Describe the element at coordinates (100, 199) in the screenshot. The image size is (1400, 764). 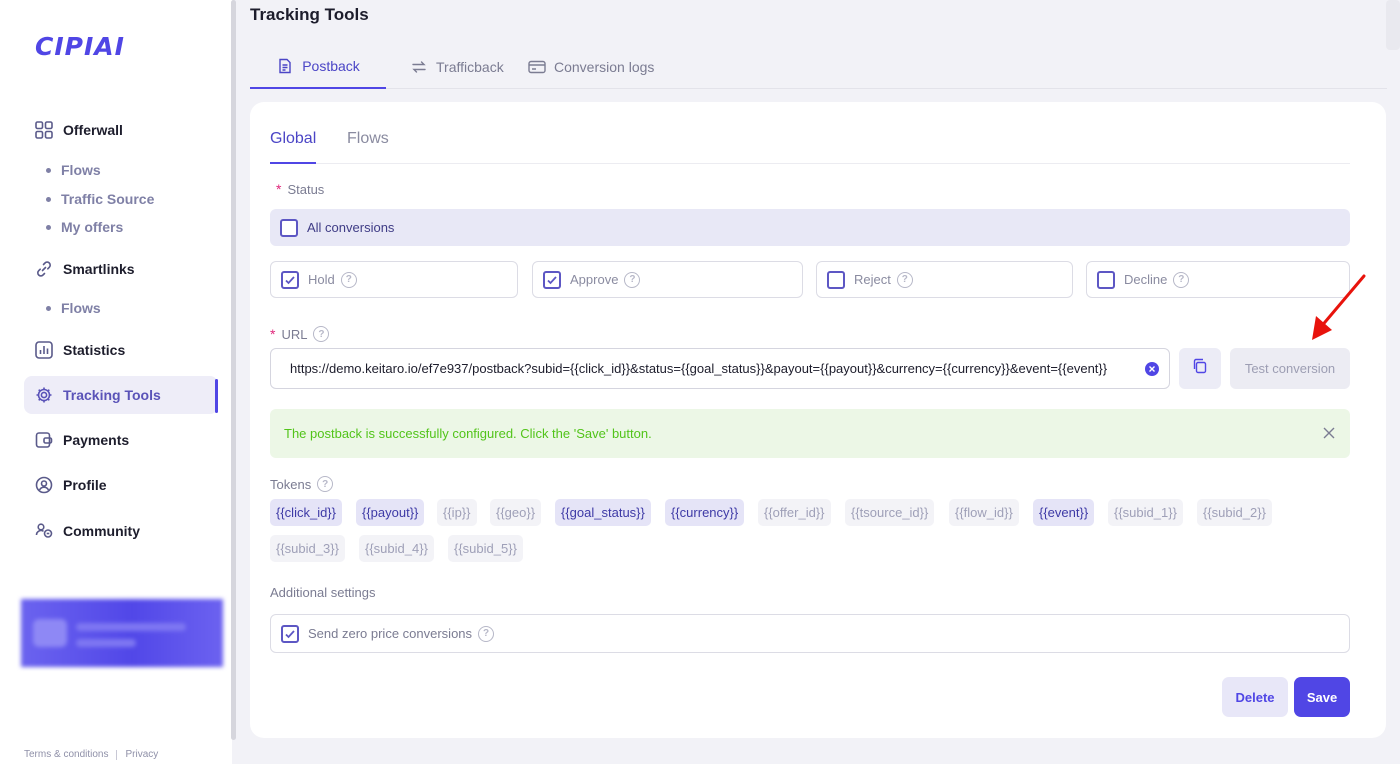
I see `sidebar-subitem-traffic-source: Traffic Source` at that location.